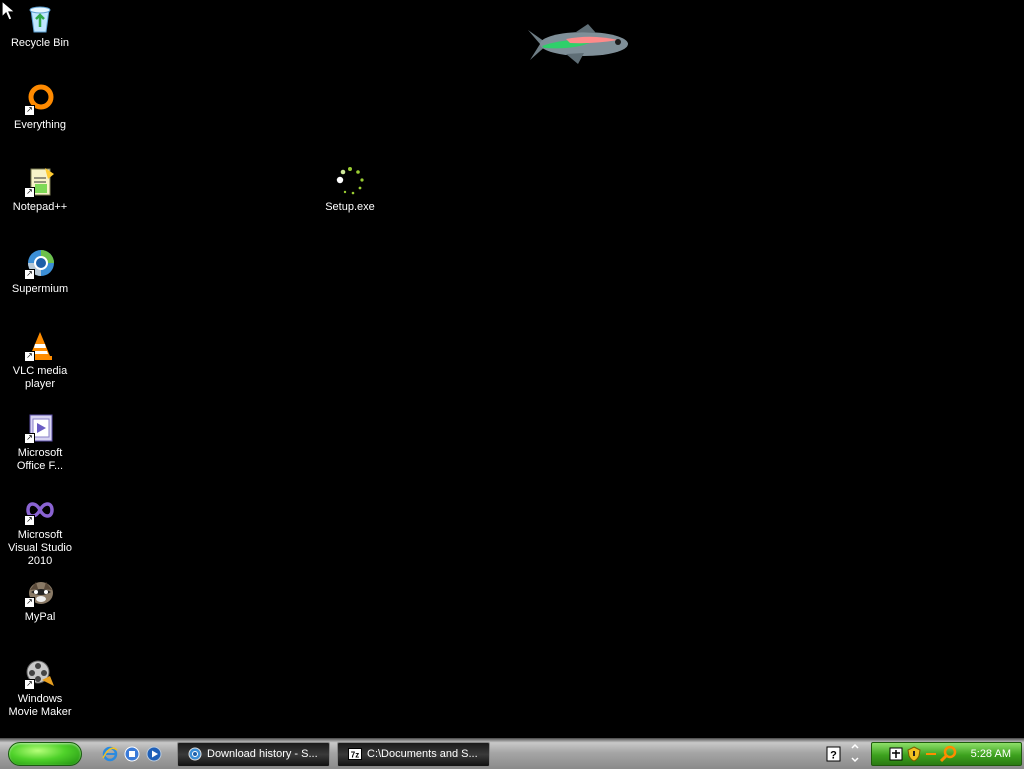 This screenshot has width=1024, height=769. I want to click on 7zip-icon: 7z, so click(355, 754).